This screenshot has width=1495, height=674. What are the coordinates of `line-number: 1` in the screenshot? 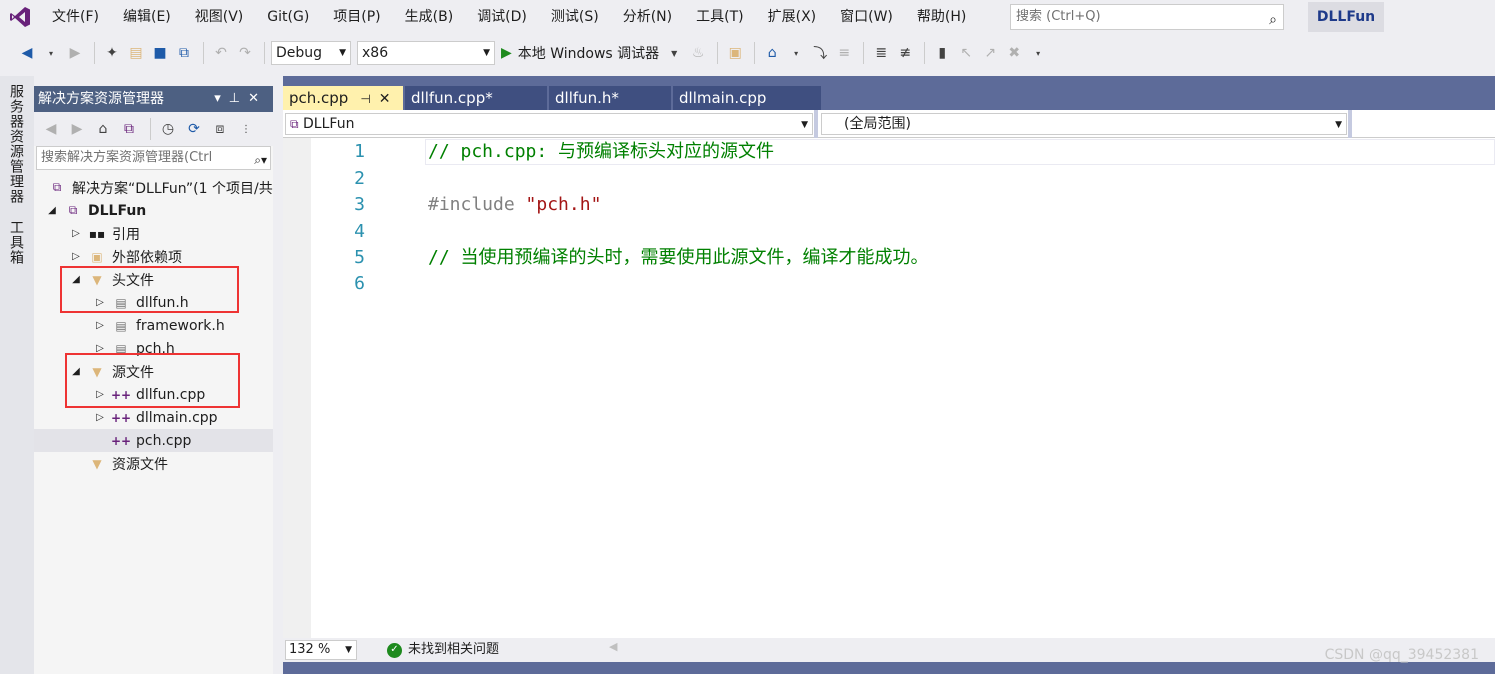 It's located at (359, 151).